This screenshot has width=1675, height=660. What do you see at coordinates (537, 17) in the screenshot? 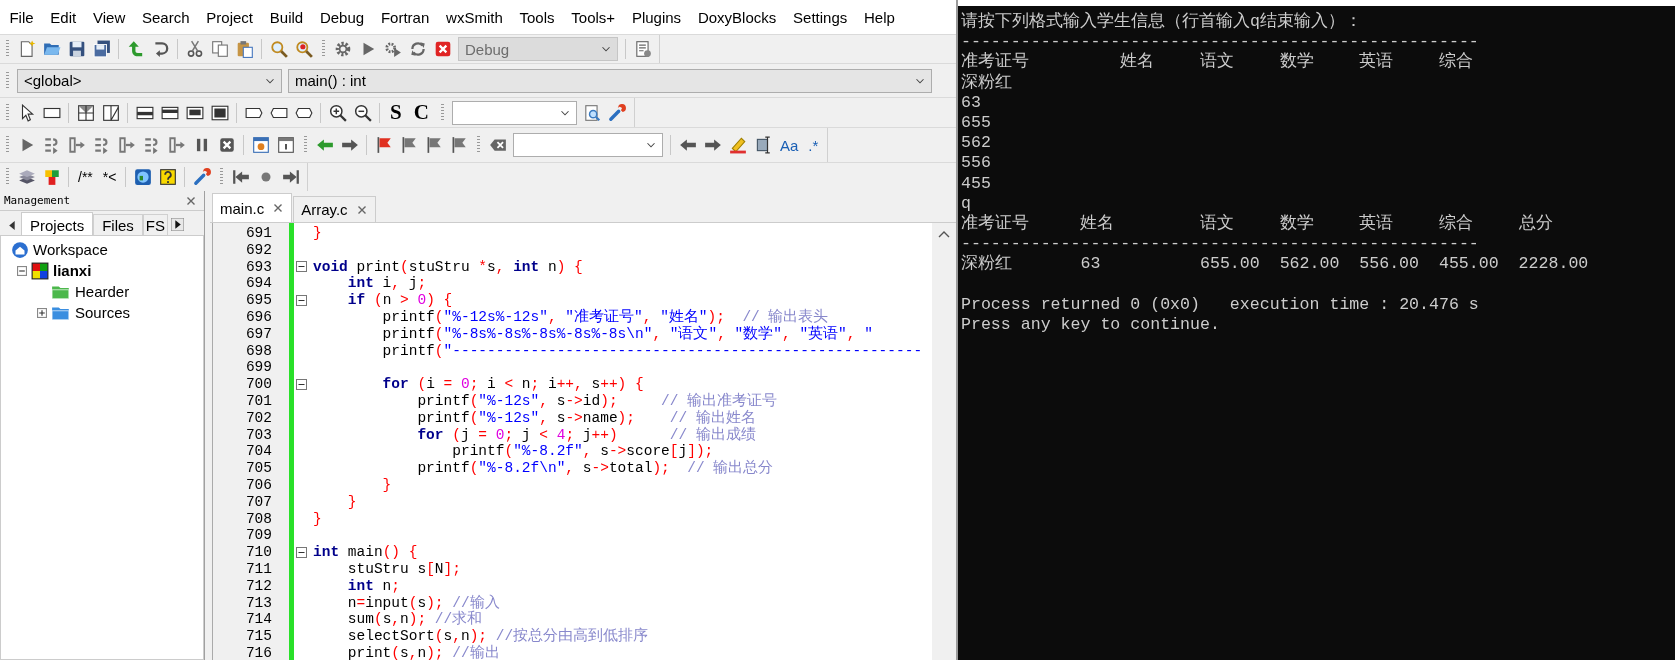
I see `menu-item: Tools` at bounding box center [537, 17].